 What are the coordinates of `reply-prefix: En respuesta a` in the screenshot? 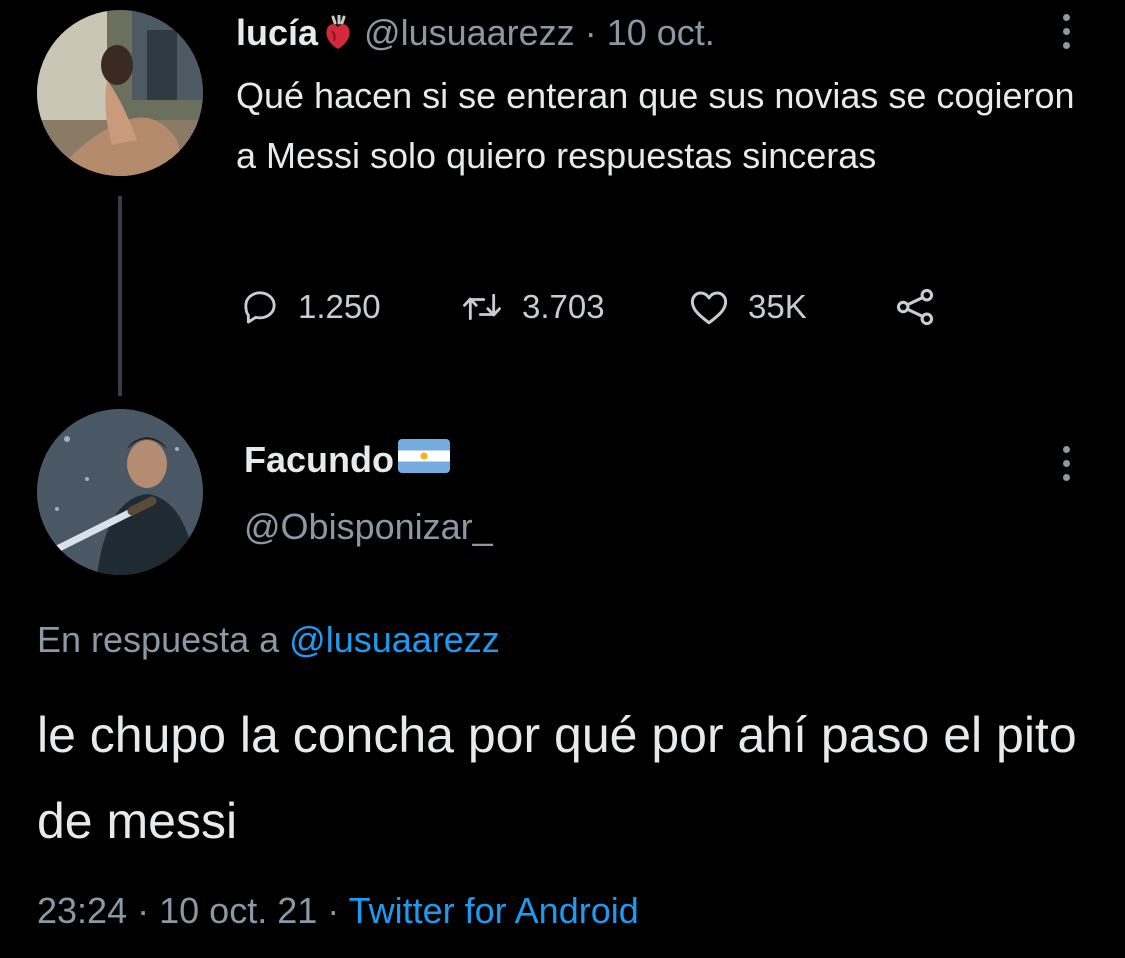 It's located at (158, 639).